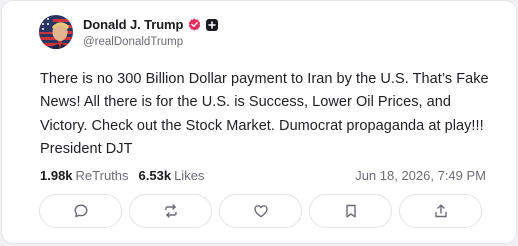 The image size is (518, 246). What do you see at coordinates (194, 24) in the screenshot?
I see `verified-badge-icon` at bounding box center [194, 24].